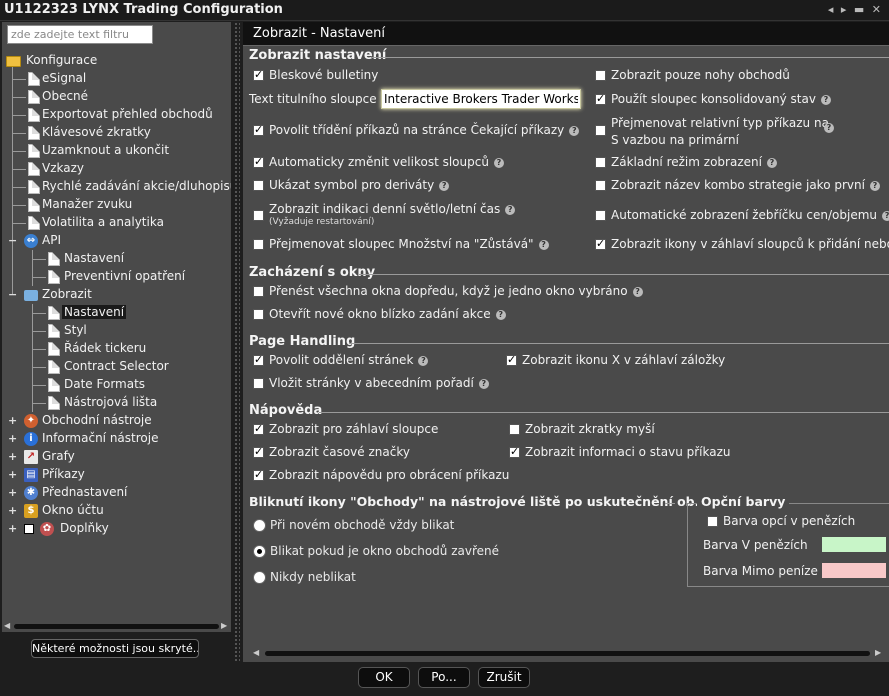 The width and height of the screenshot is (889, 696). Describe the element at coordinates (116, 223) in the screenshot. I see `tree-item-volatility: Volatilita a analytika` at that location.